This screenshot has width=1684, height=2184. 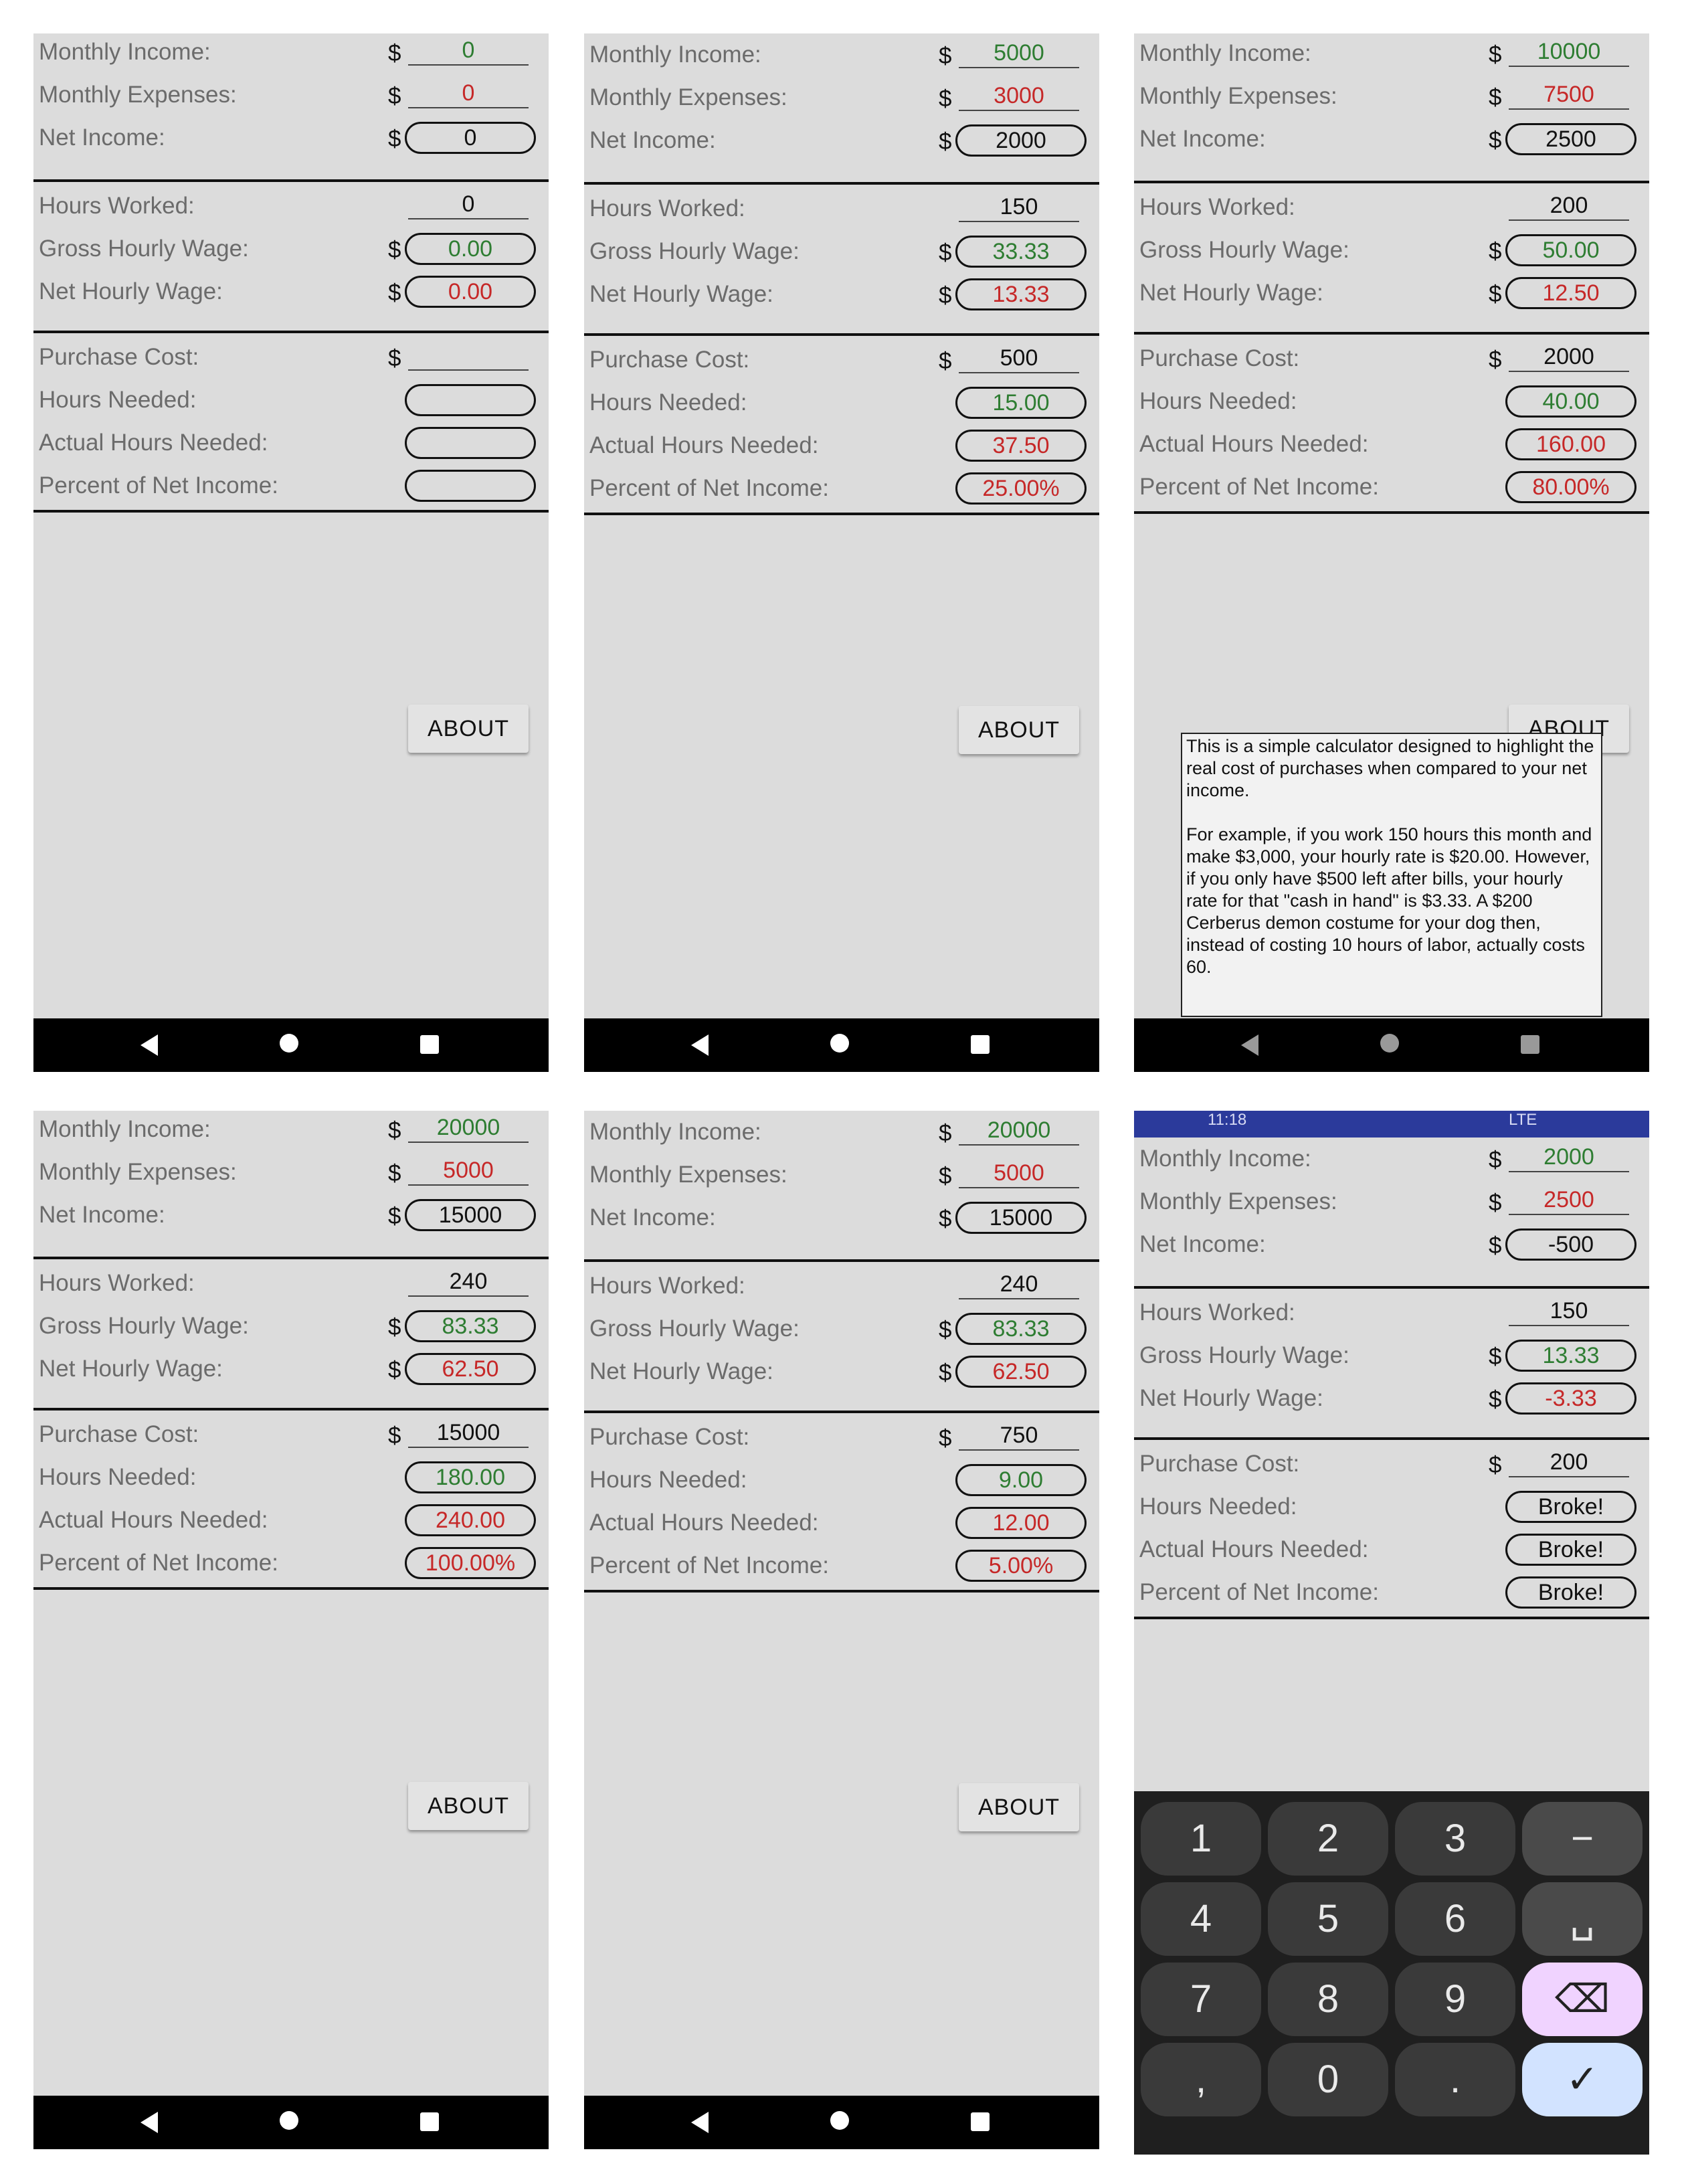 I want to click on key-minus: −, so click(x=1582, y=1839).